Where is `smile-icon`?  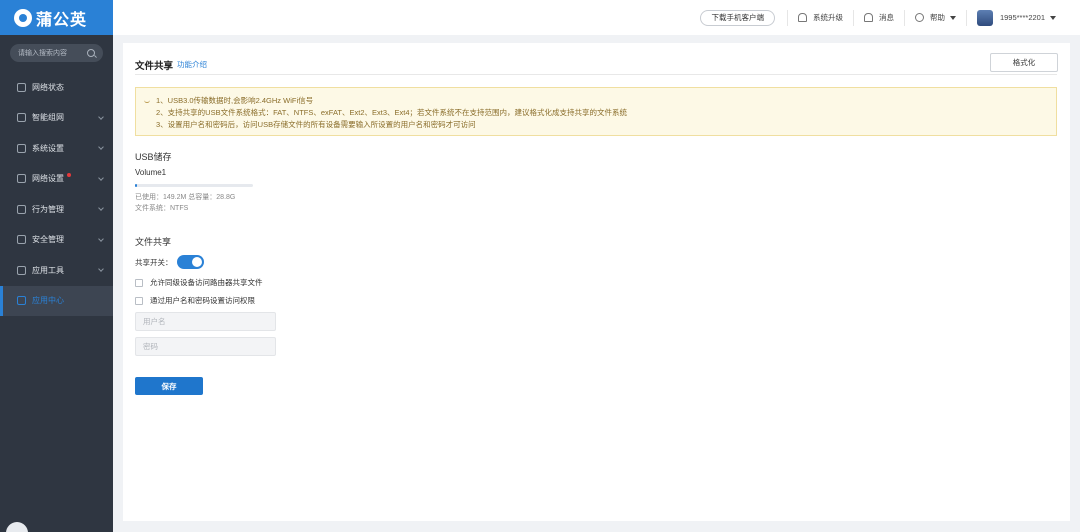 smile-icon is located at coordinates (147, 100).